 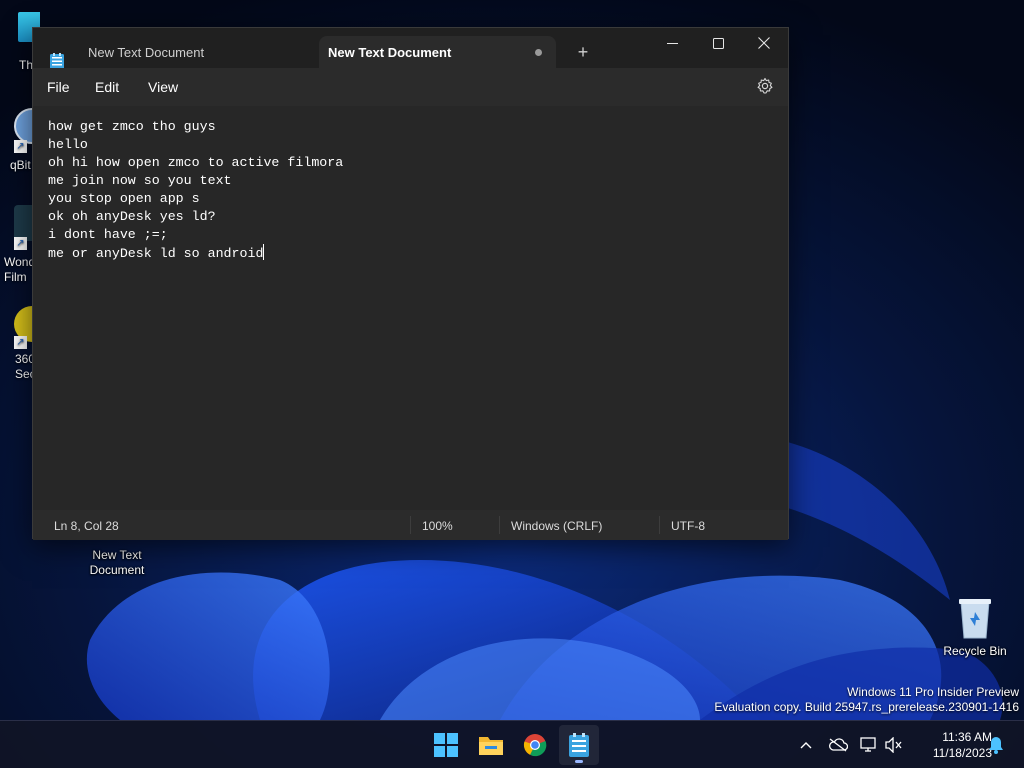 What do you see at coordinates (556, 526) in the screenshot?
I see `line-ending: Windows (CRLF)` at bounding box center [556, 526].